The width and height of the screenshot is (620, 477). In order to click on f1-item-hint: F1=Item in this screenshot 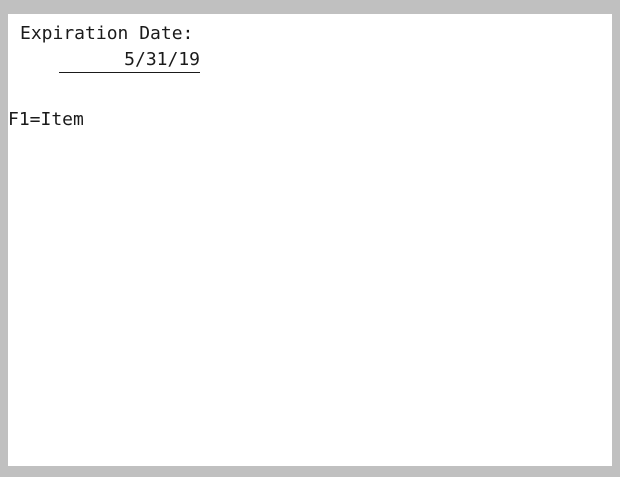, I will do `click(46, 119)`.